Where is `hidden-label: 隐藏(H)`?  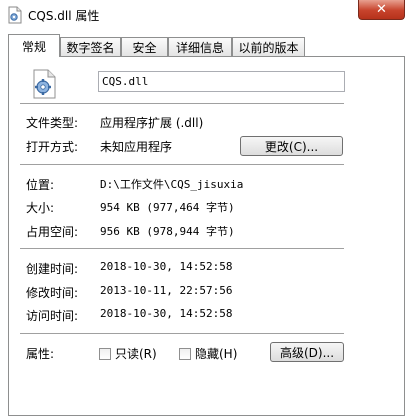 hidden-label: 隐藏(H) is located at coordinates (216, 354).